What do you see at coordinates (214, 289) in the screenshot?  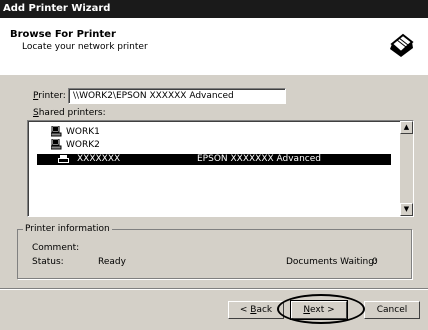 I see `footer-divider` at bounding box center [214, 289].